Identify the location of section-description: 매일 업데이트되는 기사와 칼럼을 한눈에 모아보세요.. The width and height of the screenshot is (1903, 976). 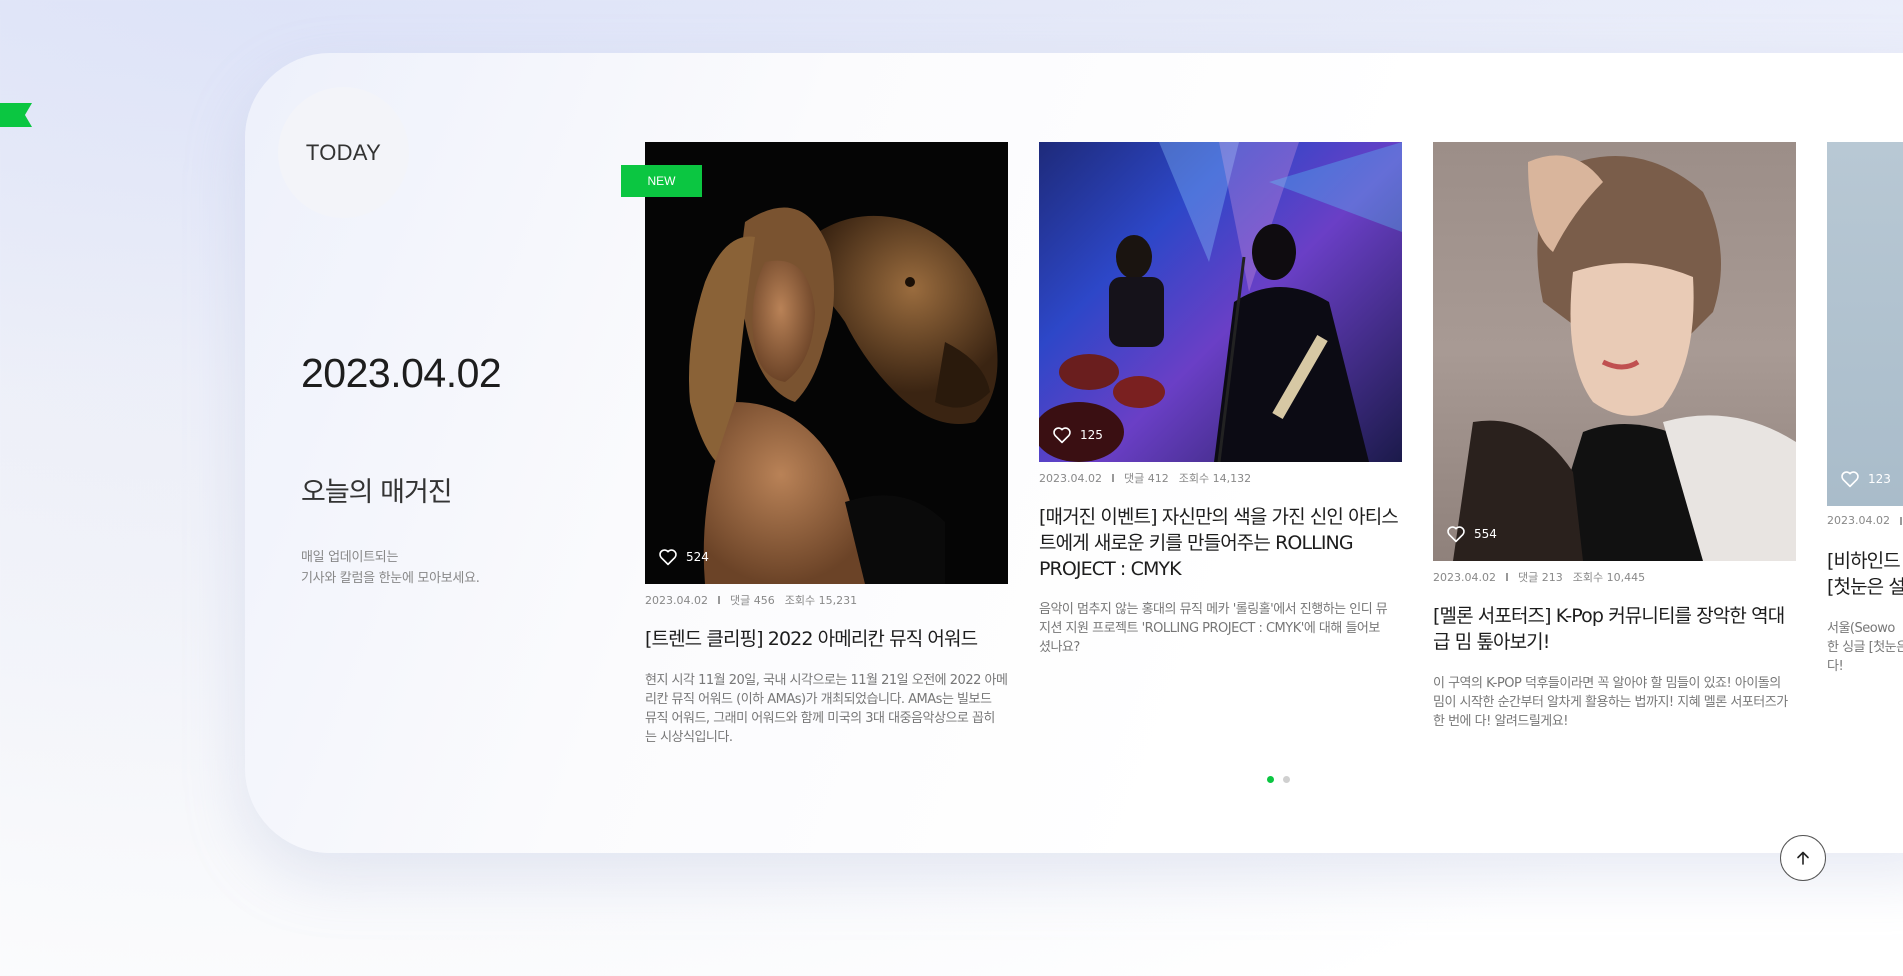
(390, 568).